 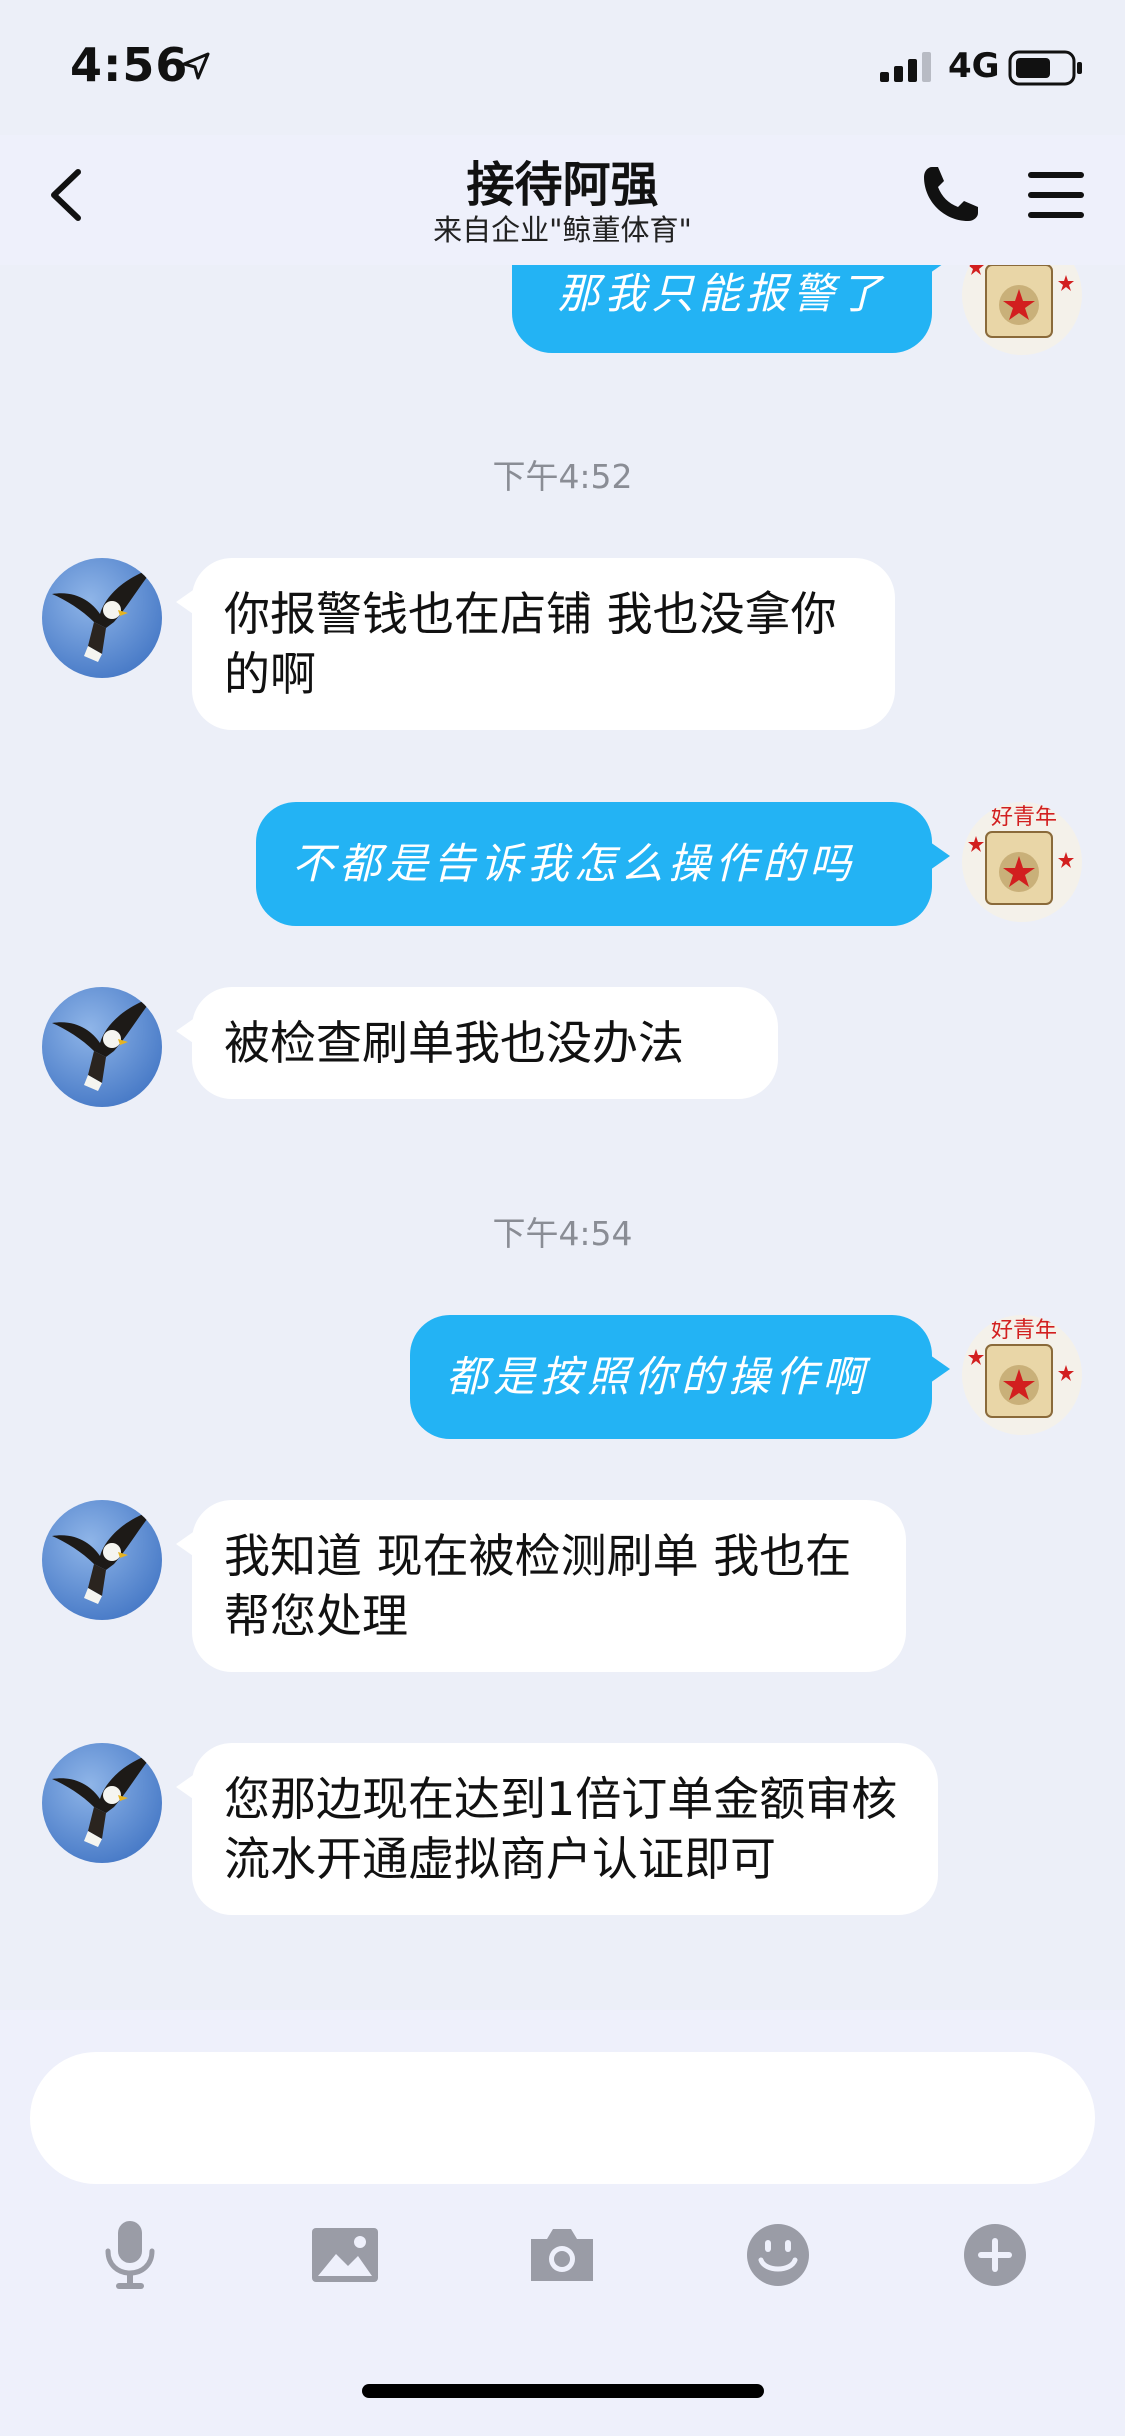 I want to click on message-text: 您那边现在达到1倍订单金额审核流水开通虚拟商户认证即可, so click(x=561, y=1829).